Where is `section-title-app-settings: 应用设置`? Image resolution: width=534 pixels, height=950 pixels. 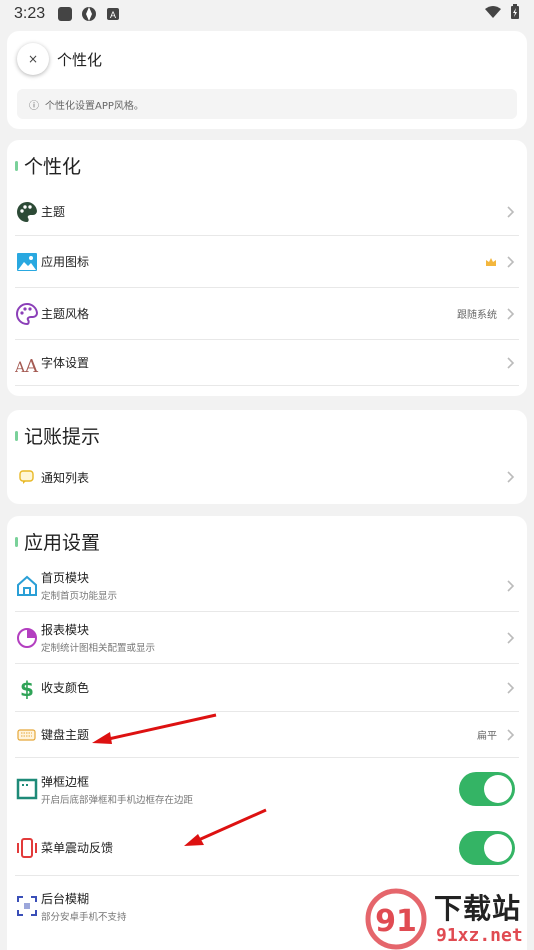
section-title-app-settings: 应用设置 is located at coordinates (57, 541).